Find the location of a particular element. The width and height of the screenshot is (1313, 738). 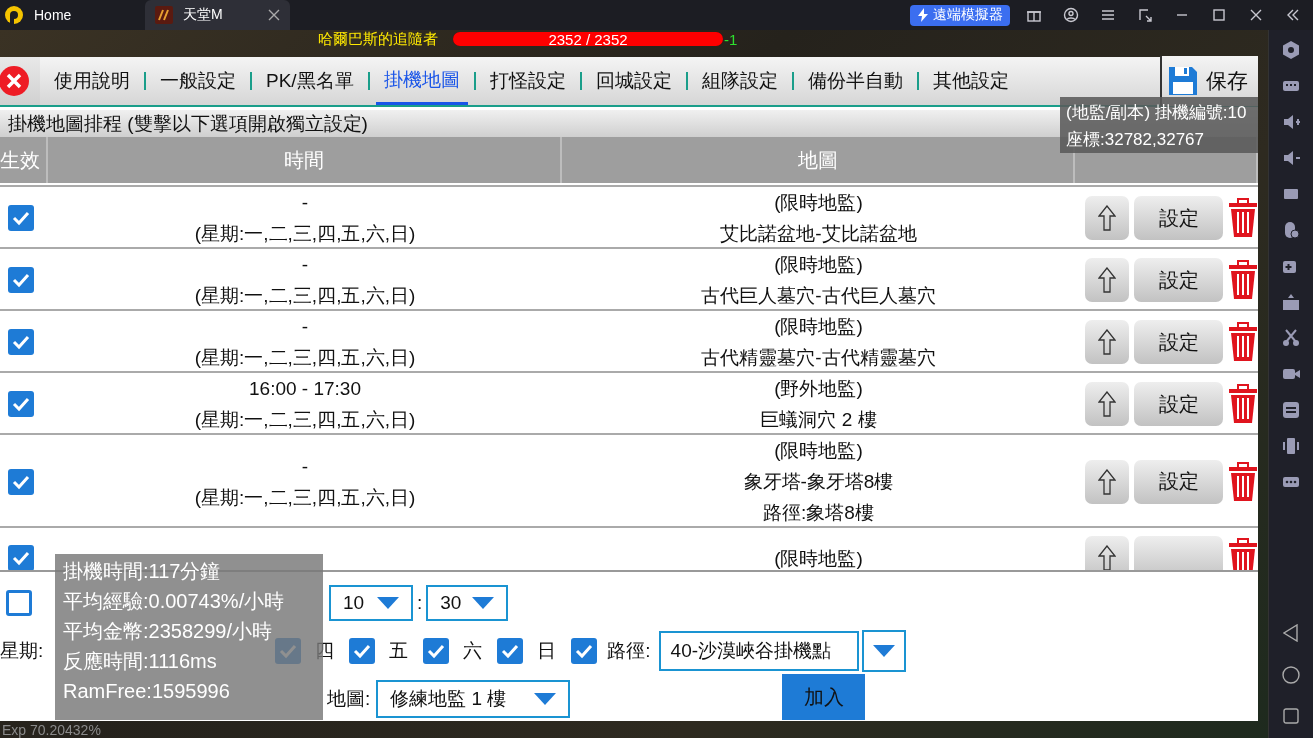

volume-up-icon is located at coordinates (1291, 122).